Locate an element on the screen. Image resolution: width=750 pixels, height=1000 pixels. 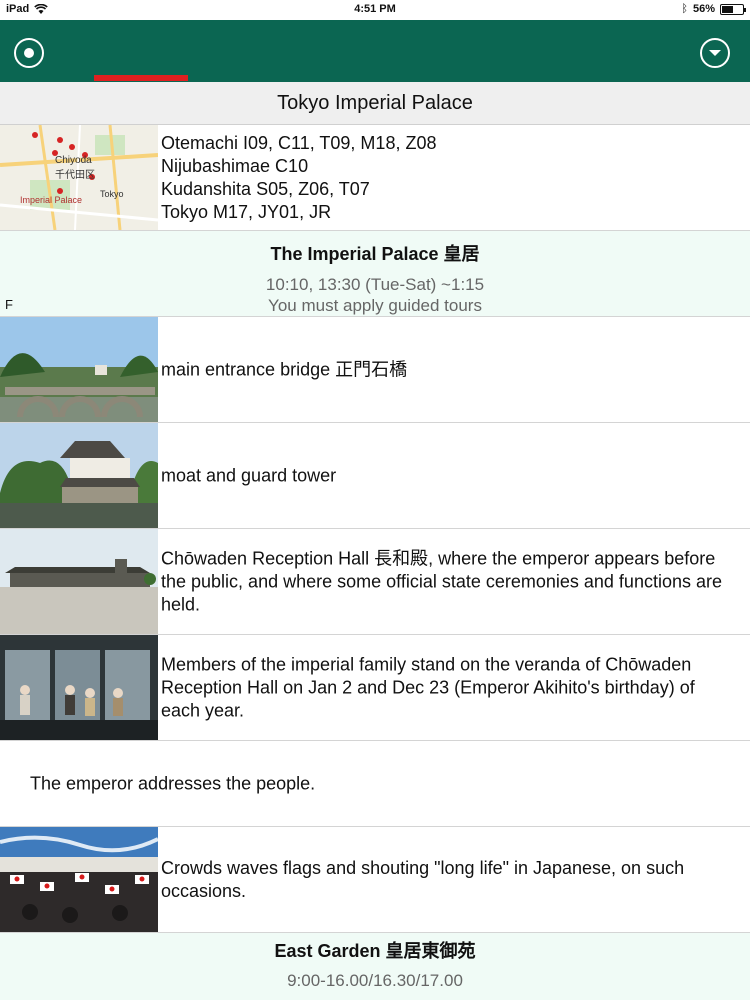
index-letter: F is located at coordinates (9, 304).